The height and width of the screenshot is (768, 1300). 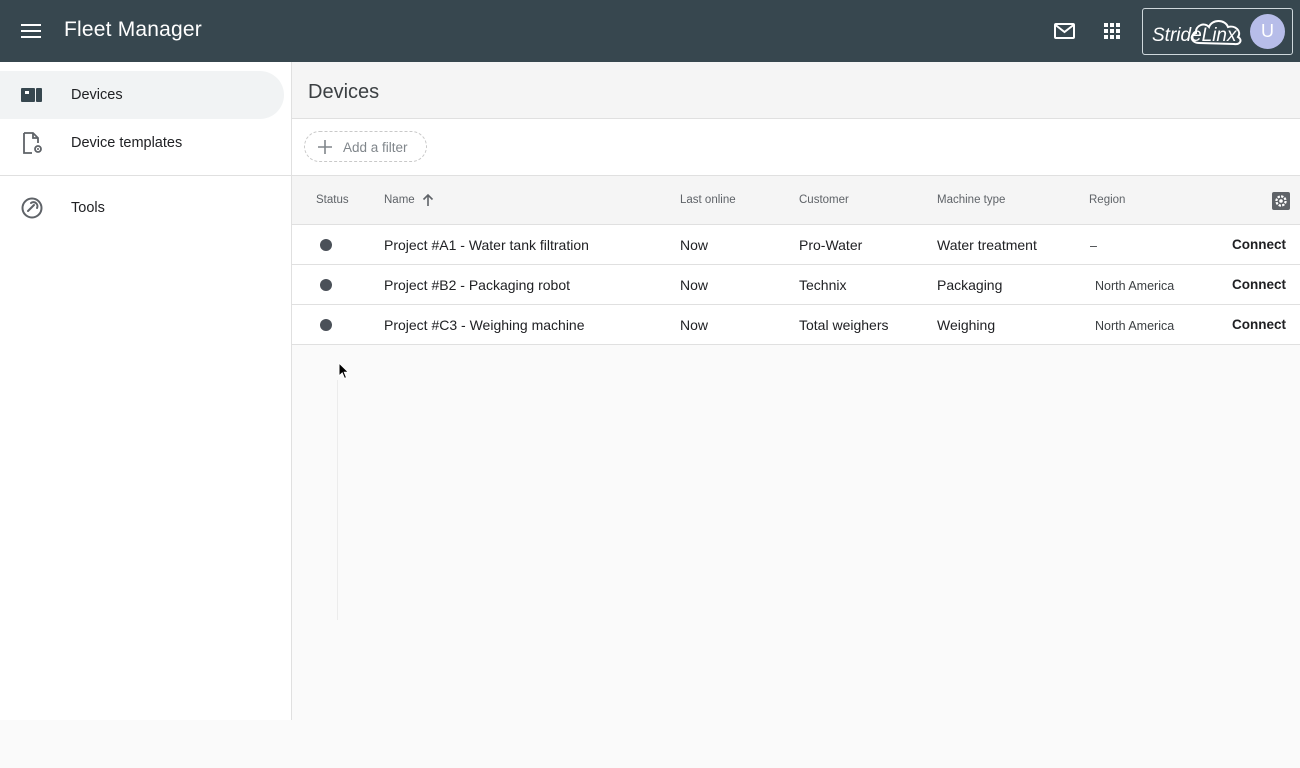 I want to click on account-switcher: StrideLinx U, so click(x=1217, y=31).